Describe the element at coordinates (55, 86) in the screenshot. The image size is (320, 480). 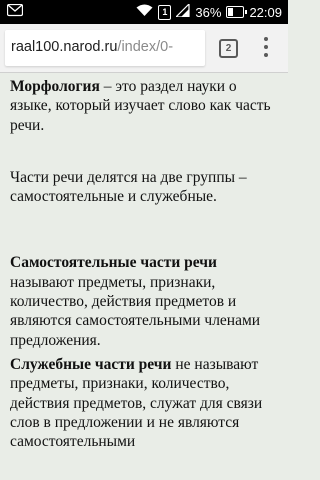
I see `term-morphology: Морфология` at that location.